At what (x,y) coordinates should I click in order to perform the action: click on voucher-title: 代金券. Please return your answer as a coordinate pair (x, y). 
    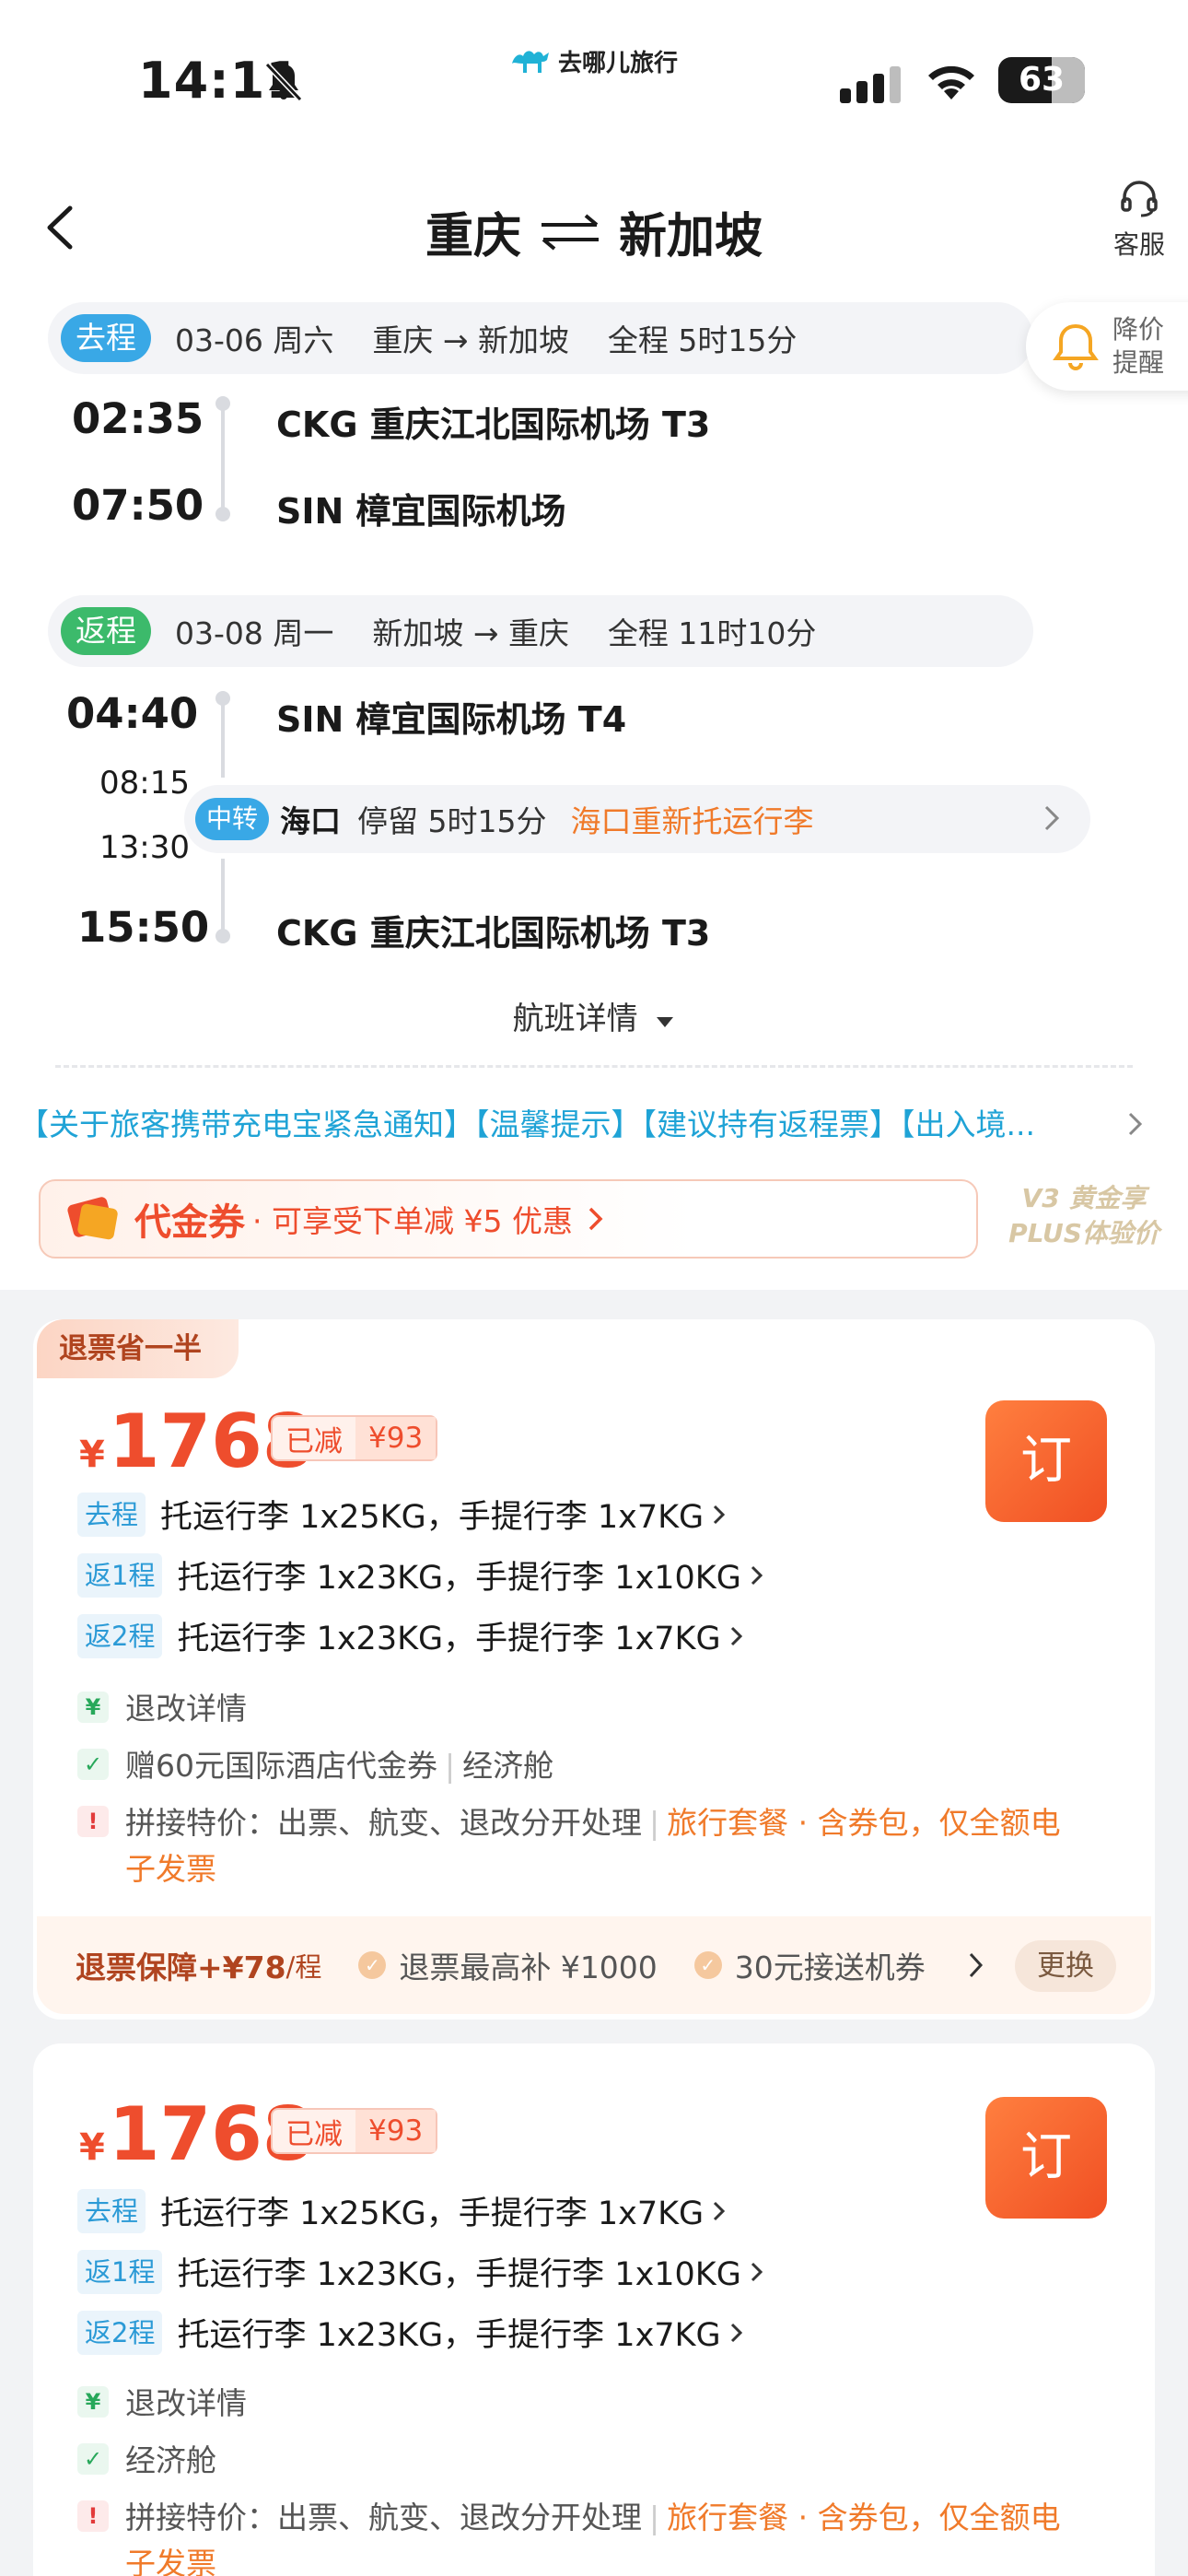
    Looking at the image, I should click on (189, 1222).